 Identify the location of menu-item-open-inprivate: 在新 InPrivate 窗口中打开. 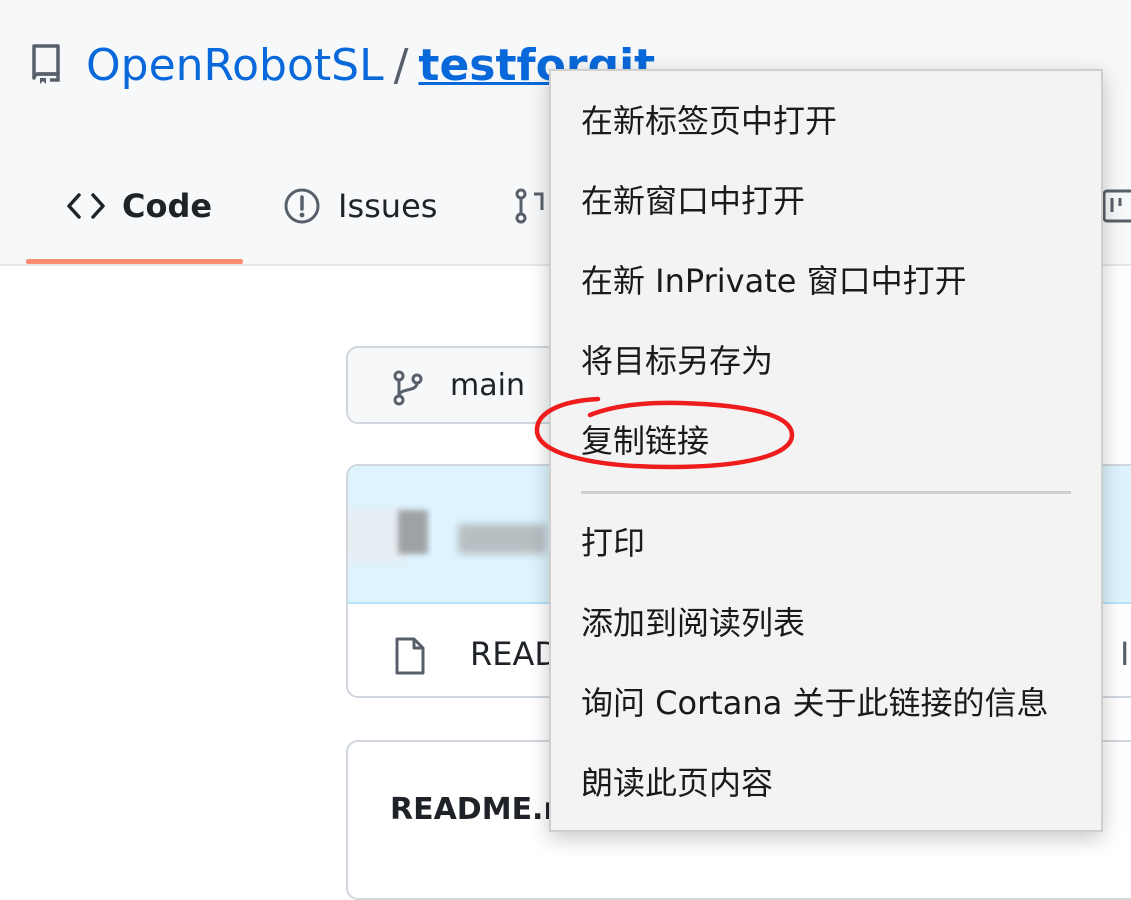
(826, 281).